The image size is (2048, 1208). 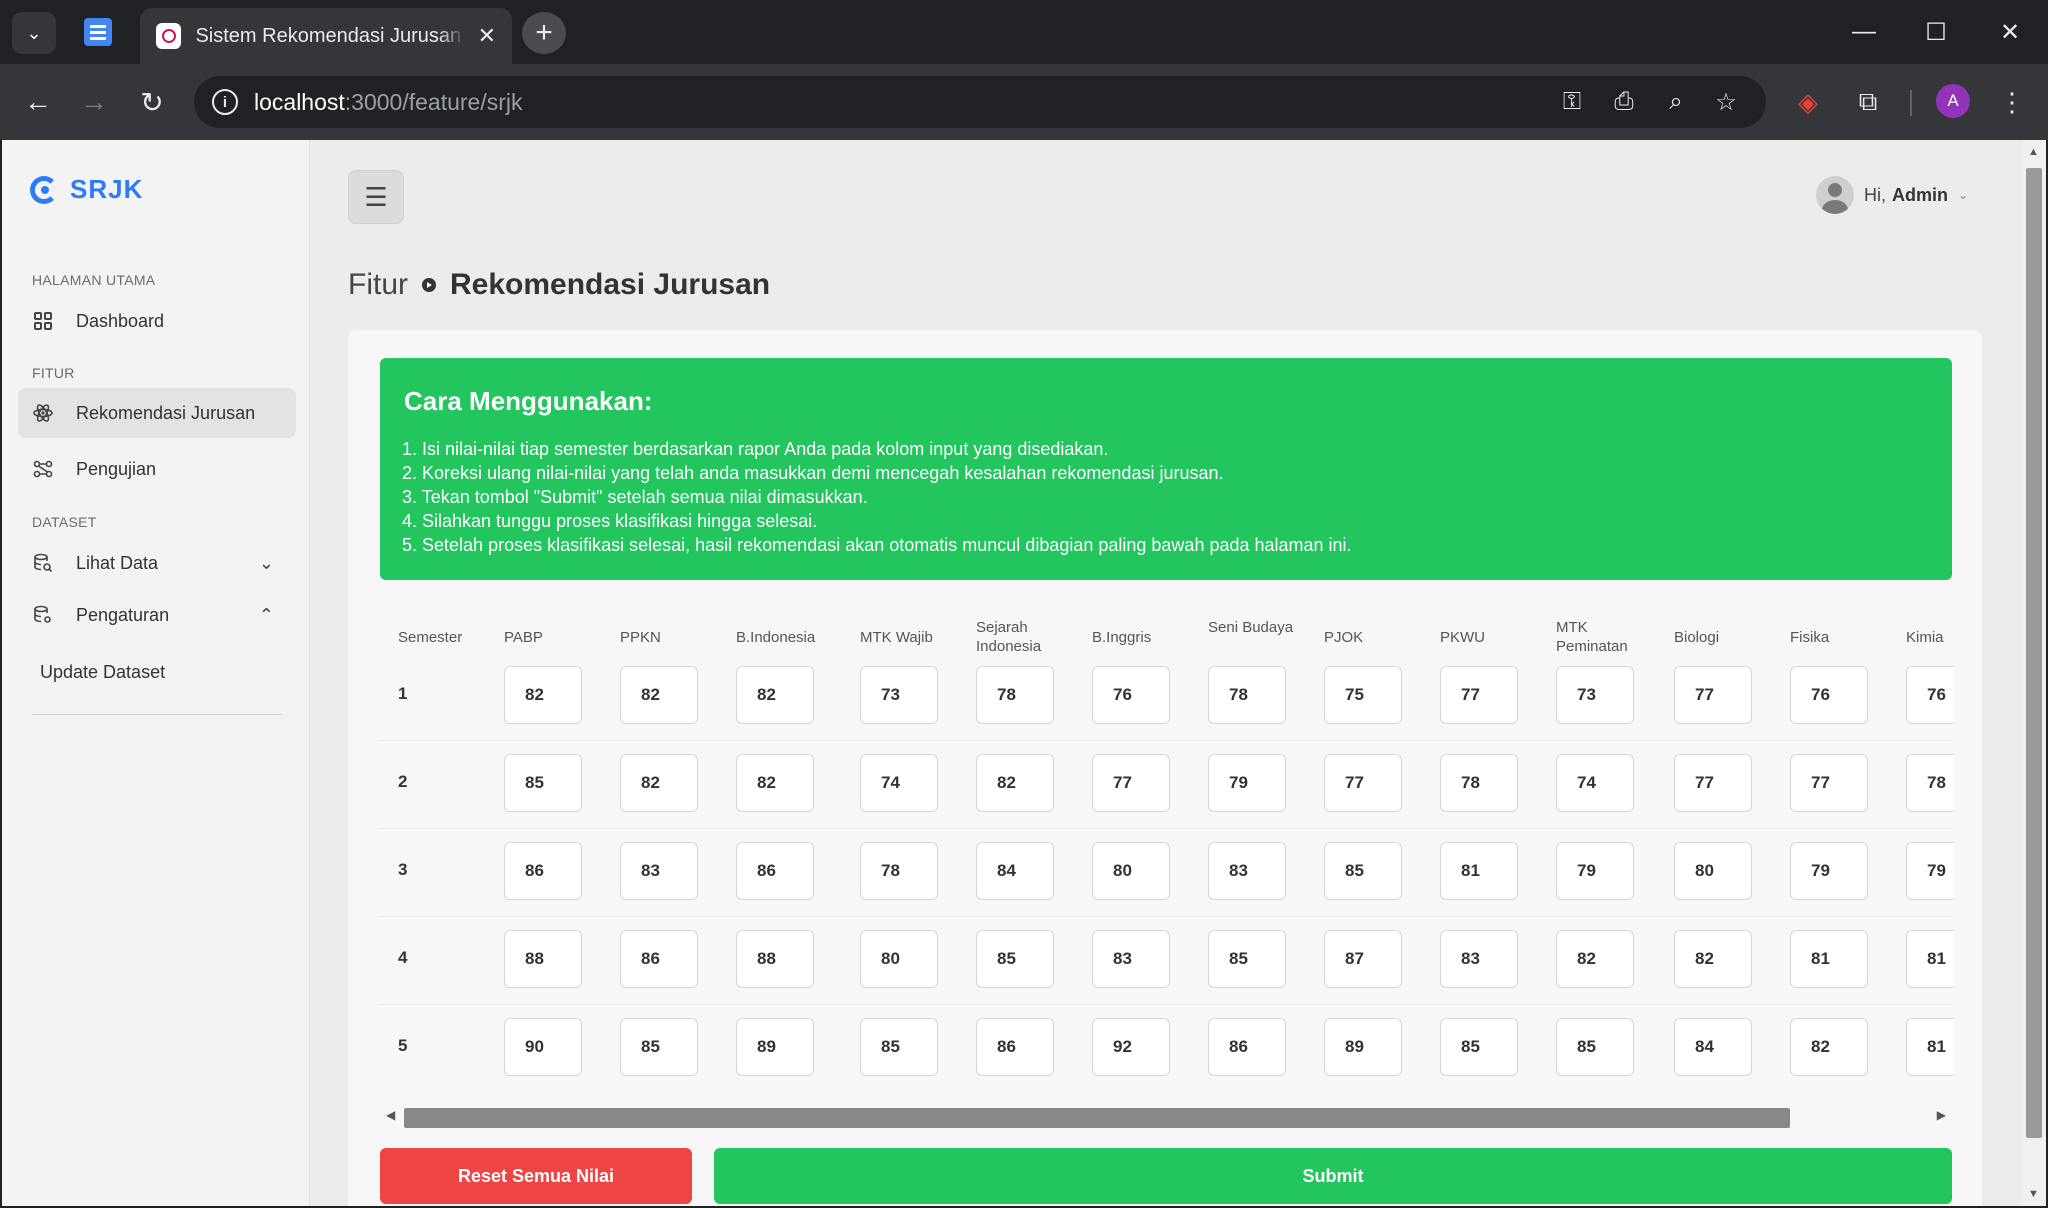 What do you see at coordinates (1363, 695) in the screenshot?
I see `grade-input: 75` at bounding box center [1363, 695].